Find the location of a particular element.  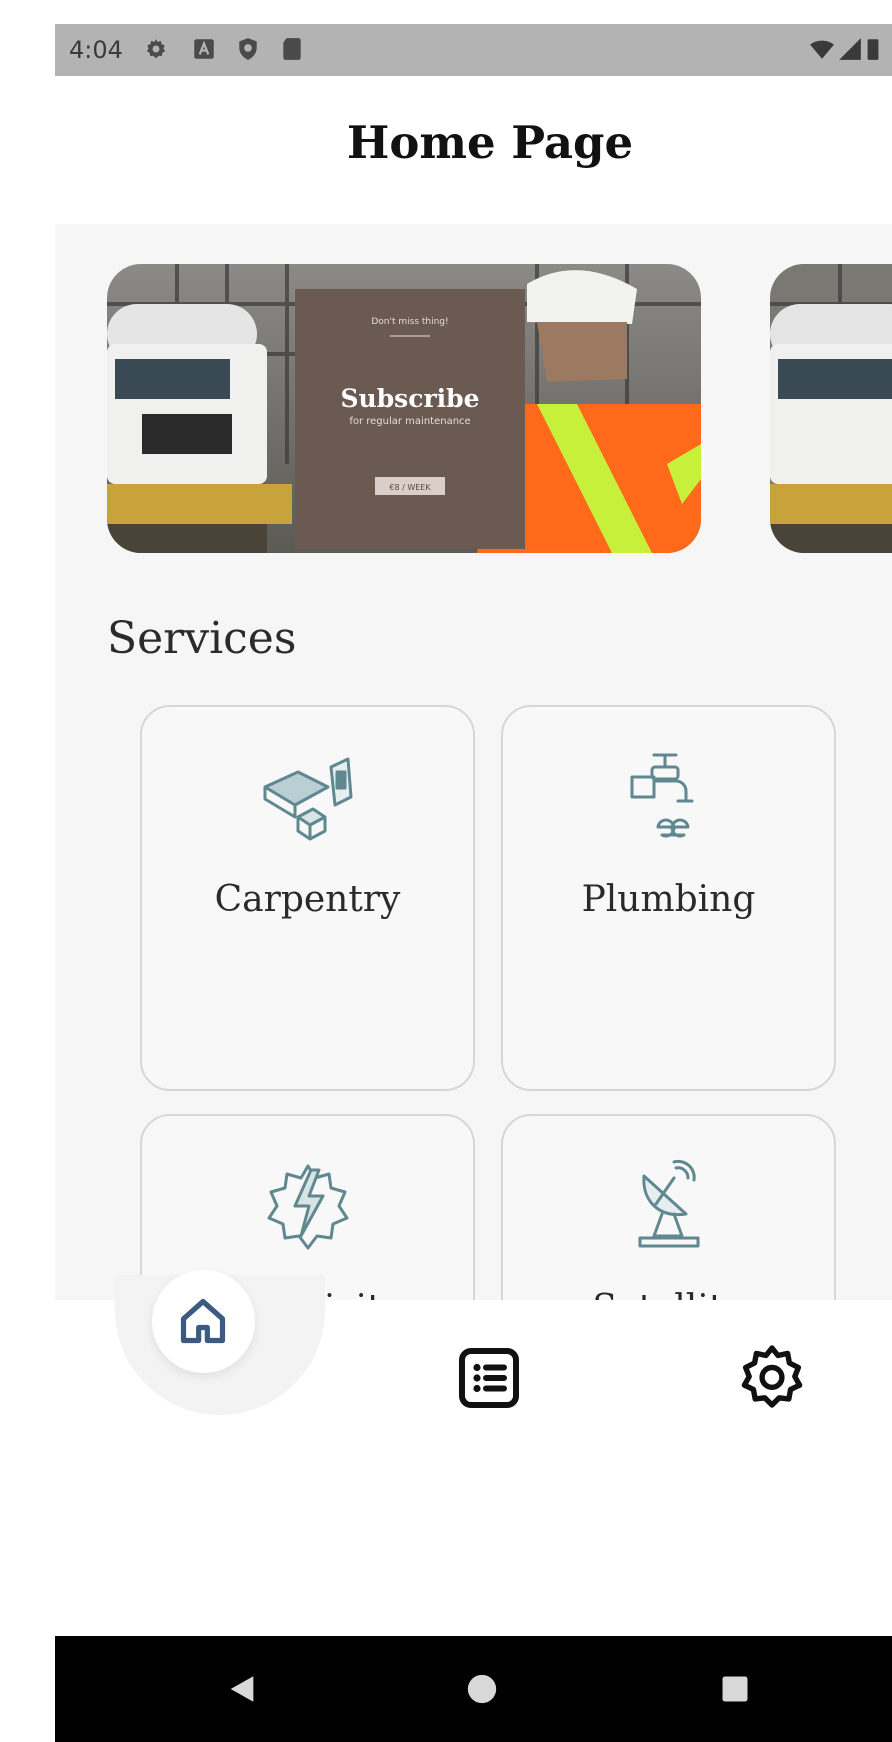

service-label: Carpentry is located at coordinates (307, 899).